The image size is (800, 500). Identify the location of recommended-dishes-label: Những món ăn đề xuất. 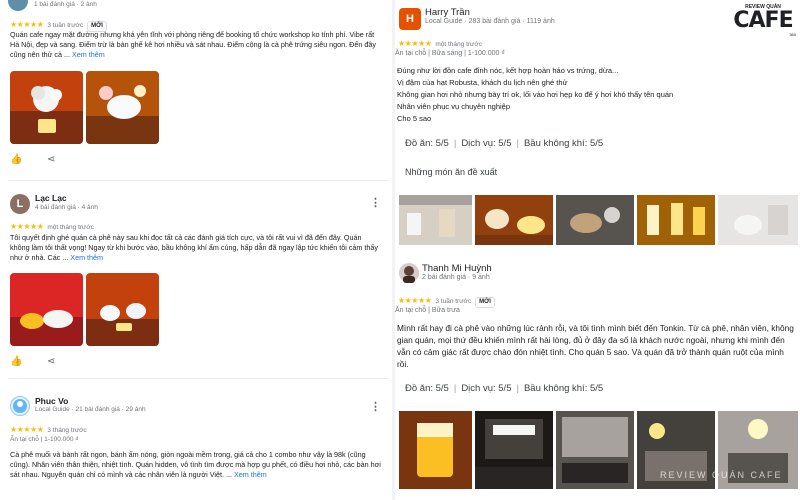
(451, 172).